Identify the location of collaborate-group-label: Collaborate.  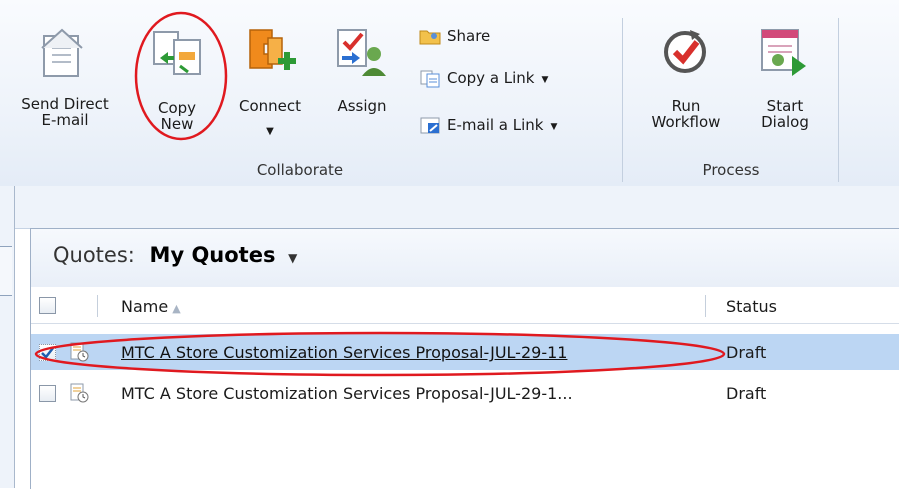
(300, 170).